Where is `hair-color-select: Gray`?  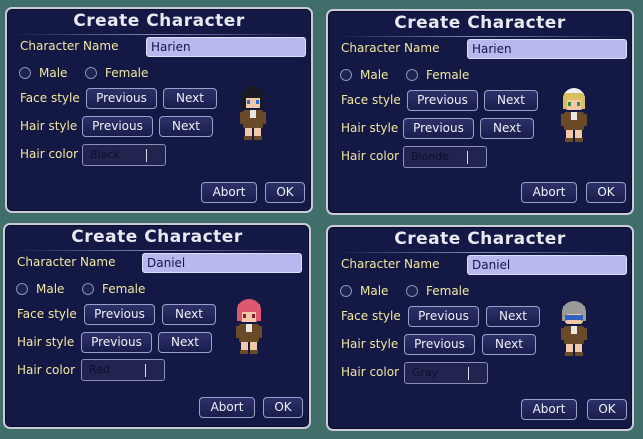
hair-color-select: Gray is located at coordinates (446, 373).